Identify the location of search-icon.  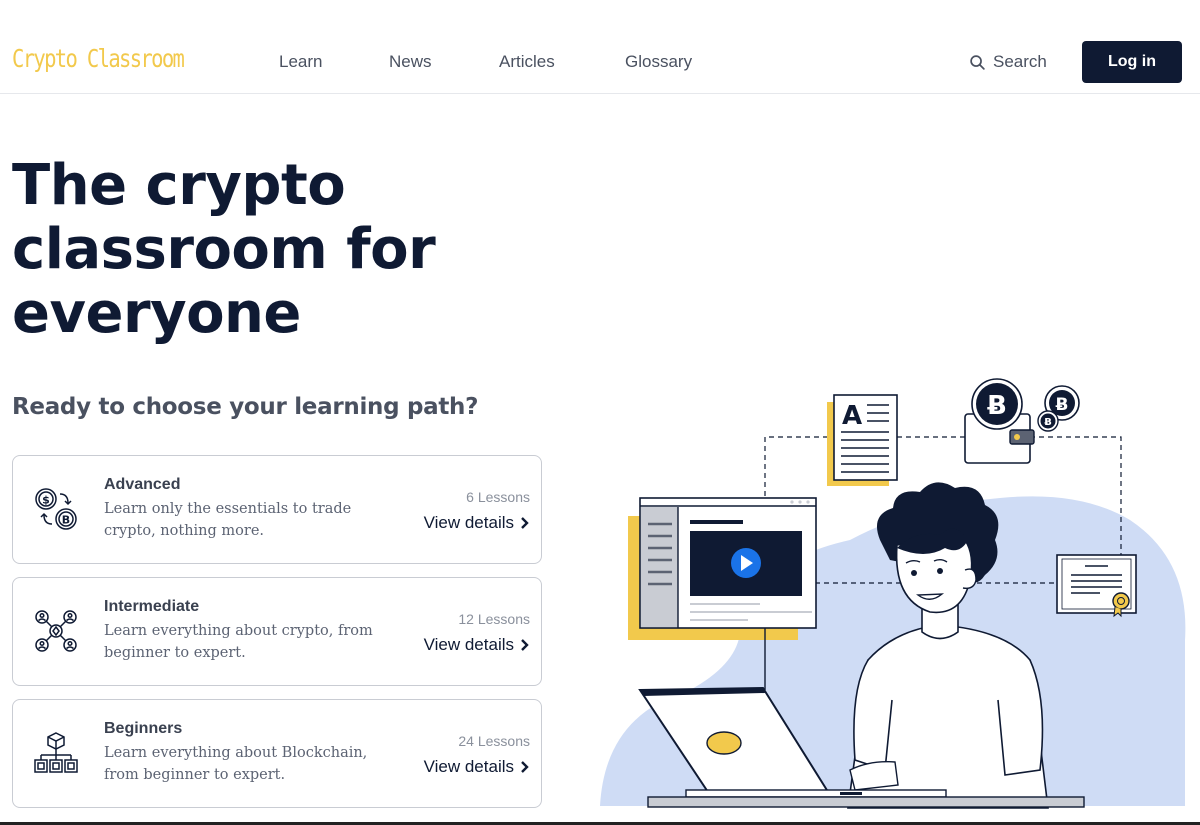
(977, 62).